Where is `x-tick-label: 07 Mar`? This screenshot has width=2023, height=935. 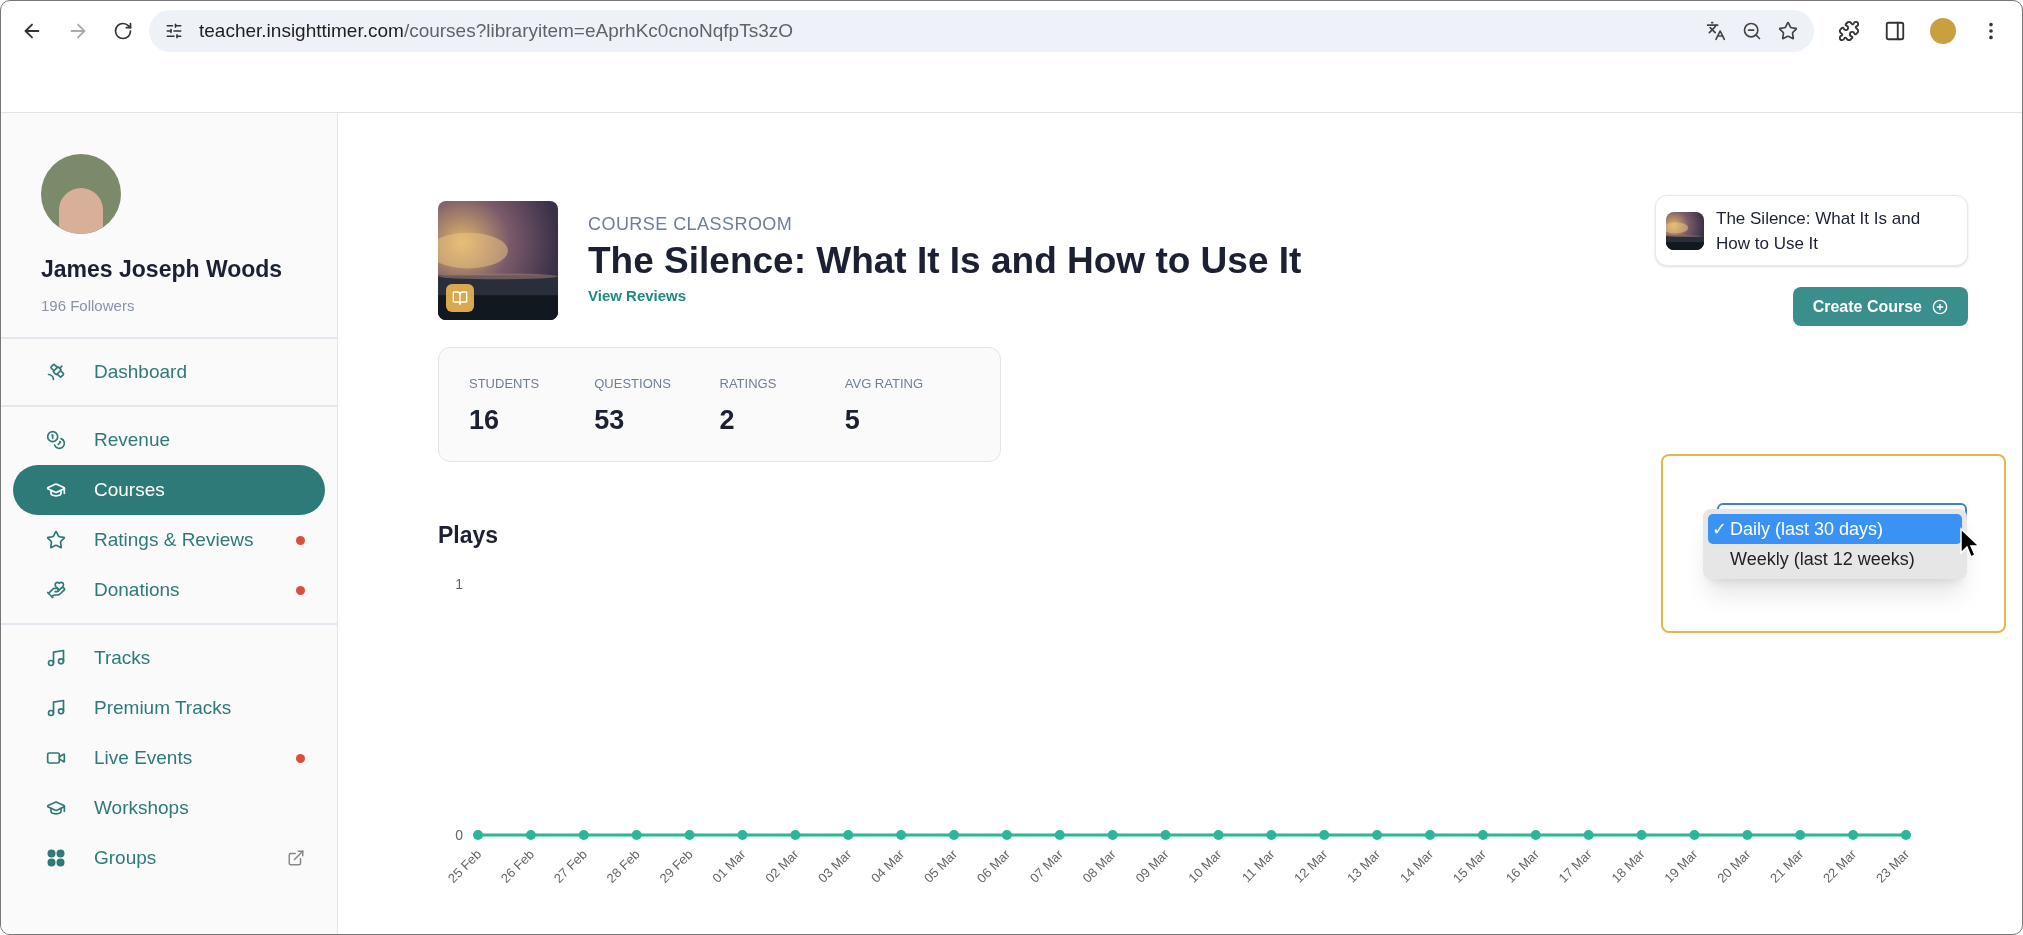 x-tick-label: 07 Mar is located at coordinates (1046, 865).